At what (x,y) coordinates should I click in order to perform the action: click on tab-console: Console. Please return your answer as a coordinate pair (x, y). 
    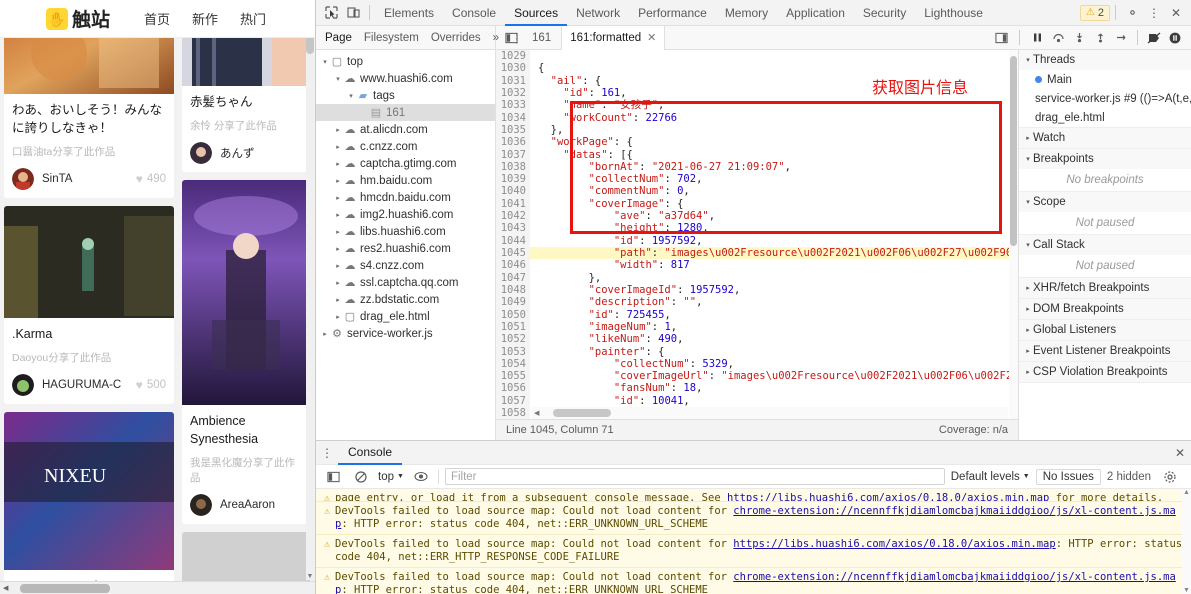
    Looking at the image, I should click on (474, 13).